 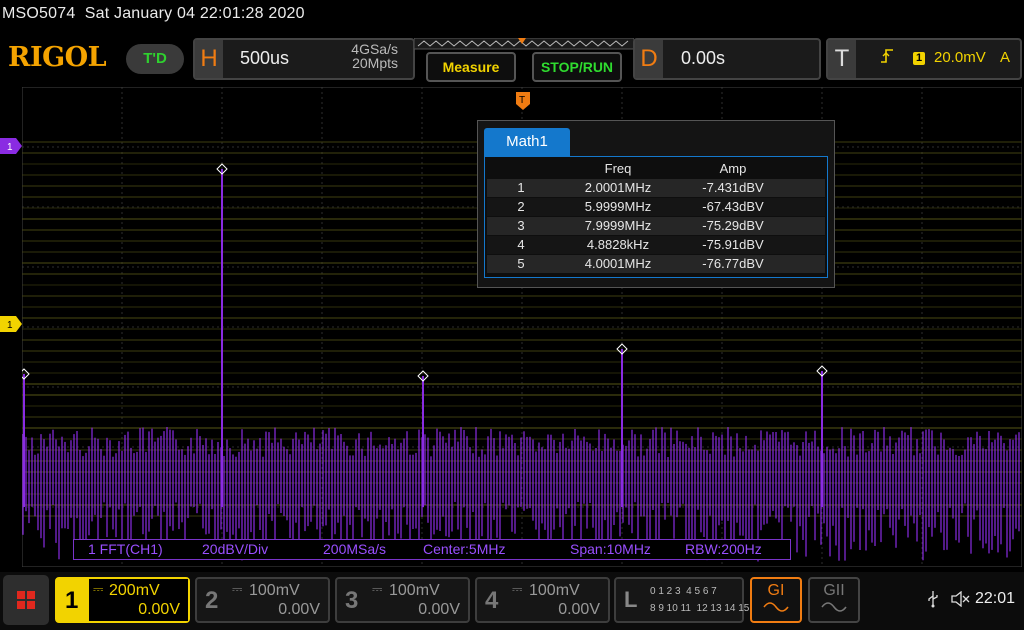 What do you see at coordinates (887, 58) in the screenshot?
I see `rising-edge-icon` at bounding box center [887, 58].